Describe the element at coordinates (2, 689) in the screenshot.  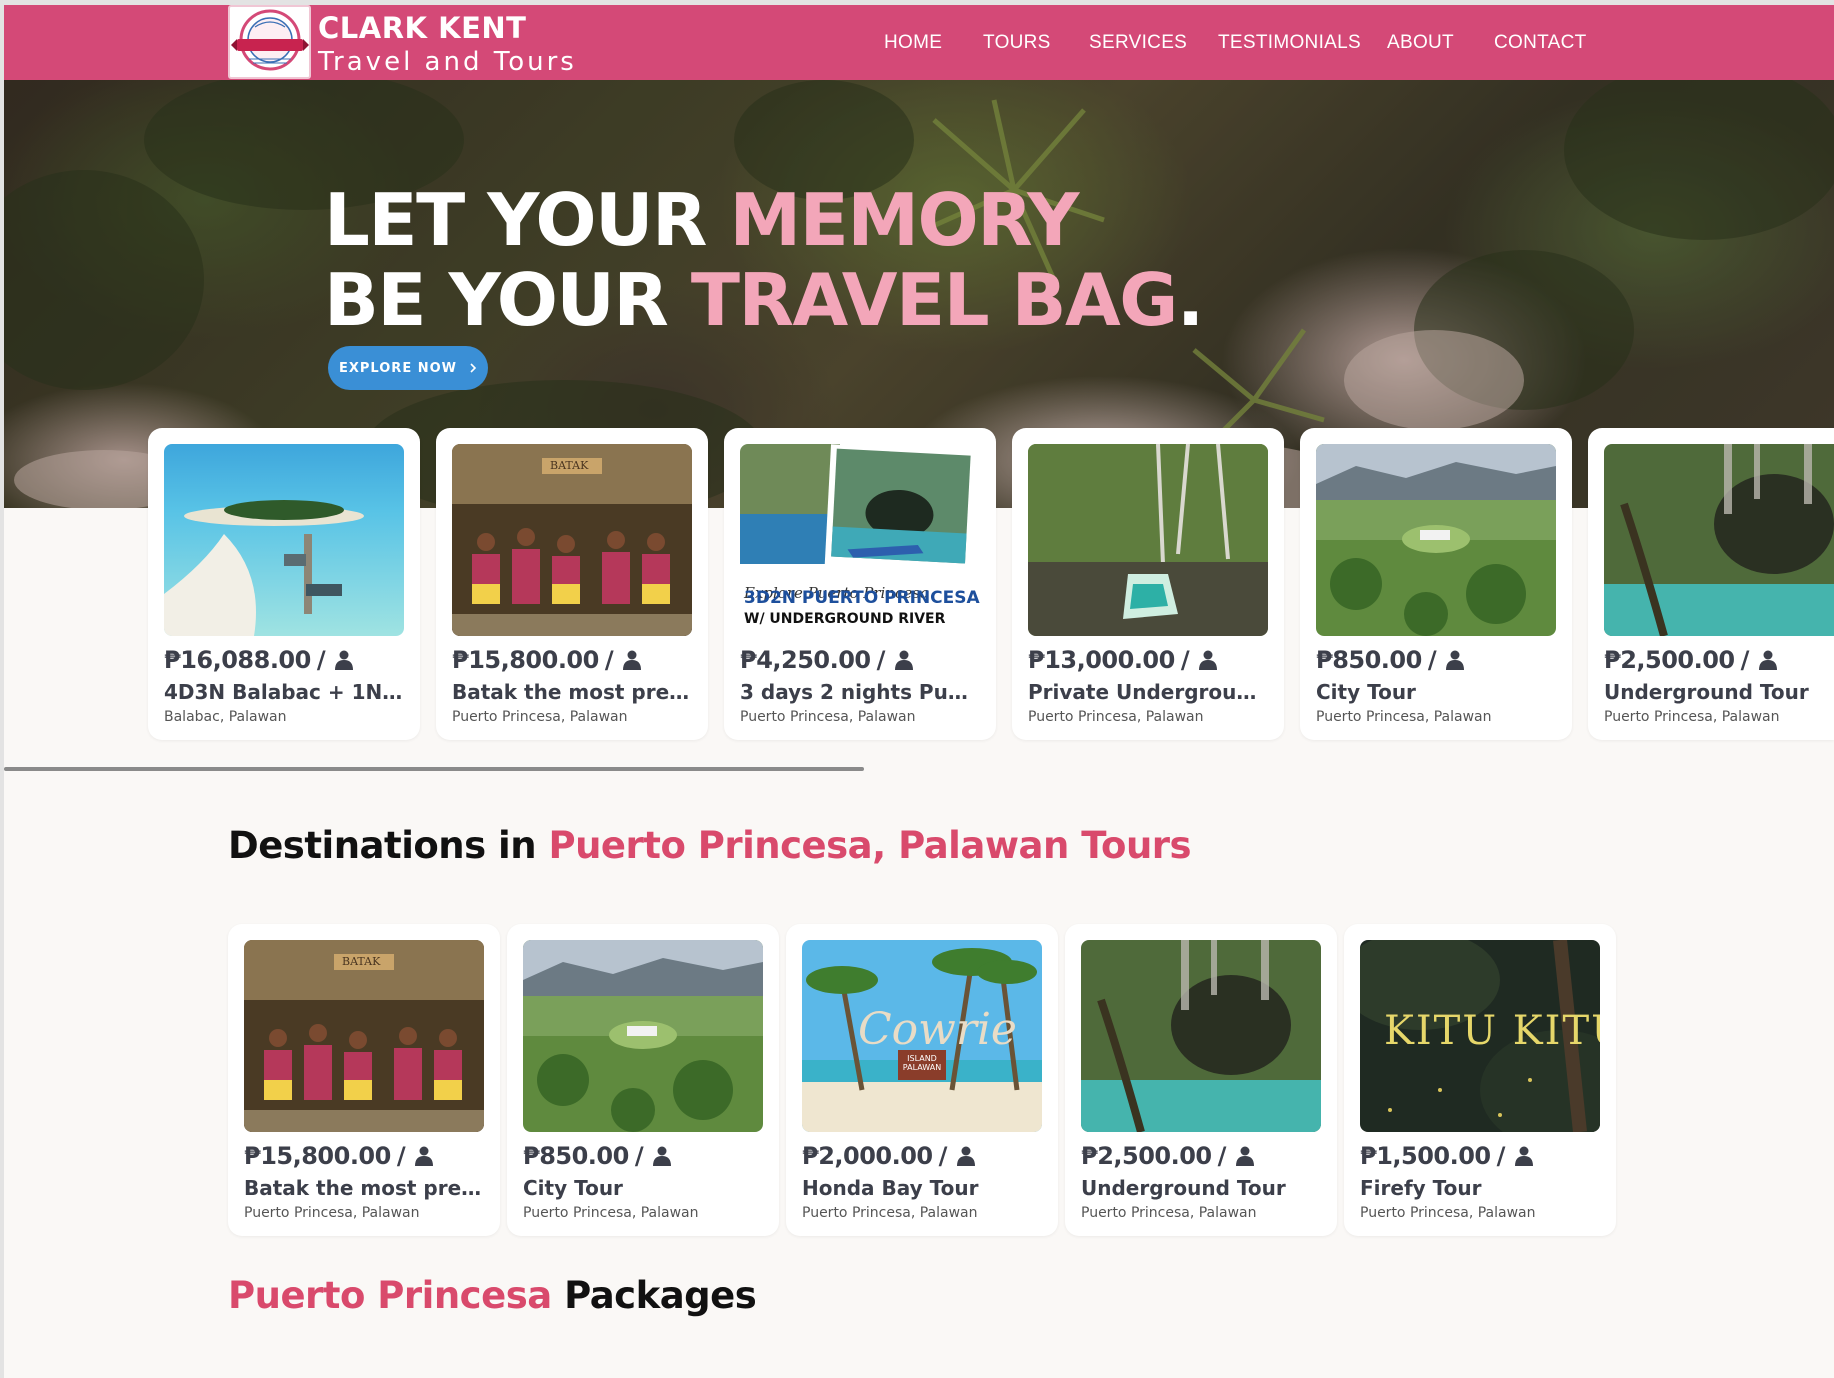
I see `window-frame-left` at that location.